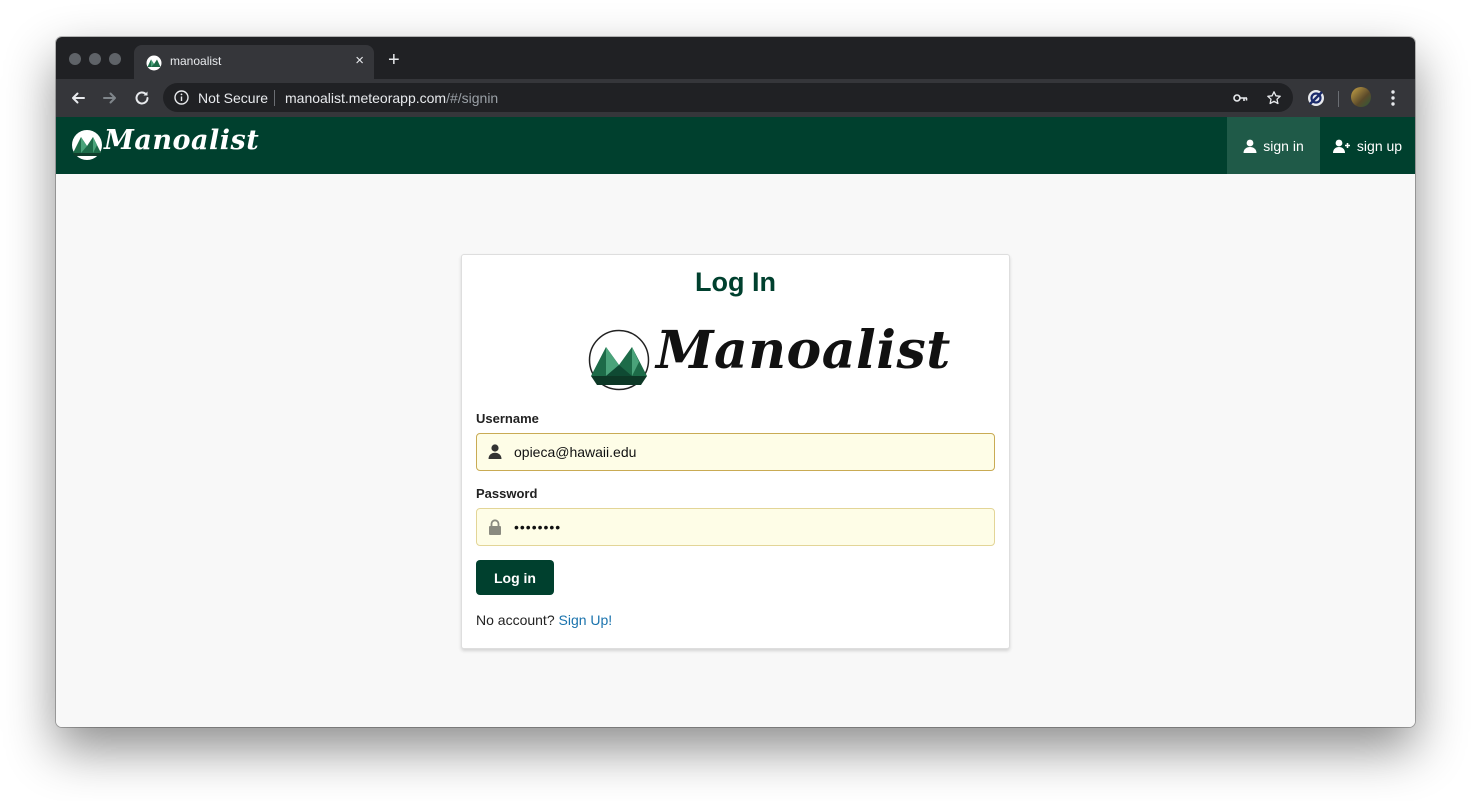 This screenshot has width=1471, height=801. Describe the element at coordinates (472, 98) in the screenshot. I see `url-path: /#/signin` at that location.